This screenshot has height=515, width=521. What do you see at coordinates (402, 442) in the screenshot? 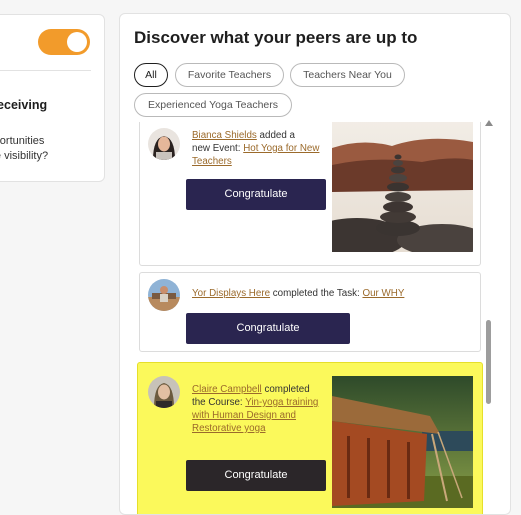
I see `wooden-shack-photo` at bounding box center [402, 442].